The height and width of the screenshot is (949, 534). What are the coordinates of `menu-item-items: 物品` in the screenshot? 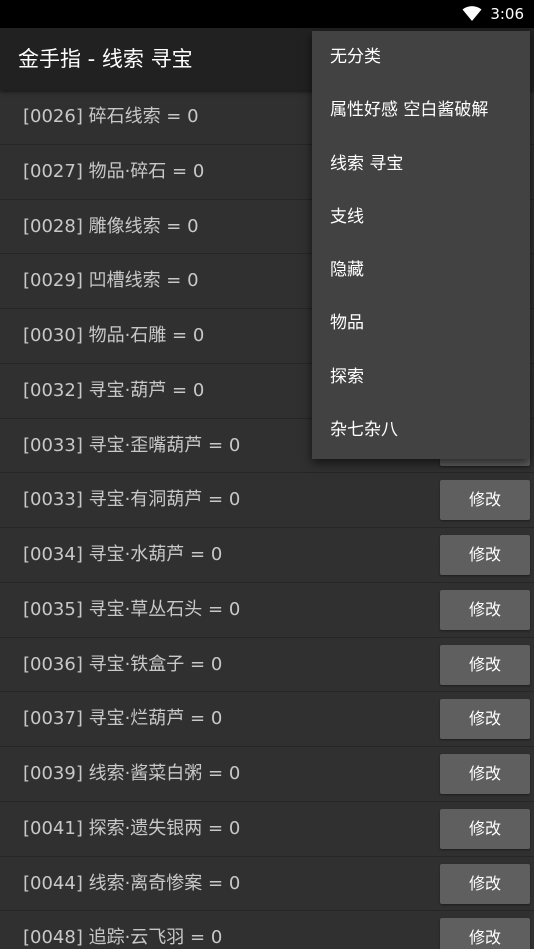 It's located at (421, 323).